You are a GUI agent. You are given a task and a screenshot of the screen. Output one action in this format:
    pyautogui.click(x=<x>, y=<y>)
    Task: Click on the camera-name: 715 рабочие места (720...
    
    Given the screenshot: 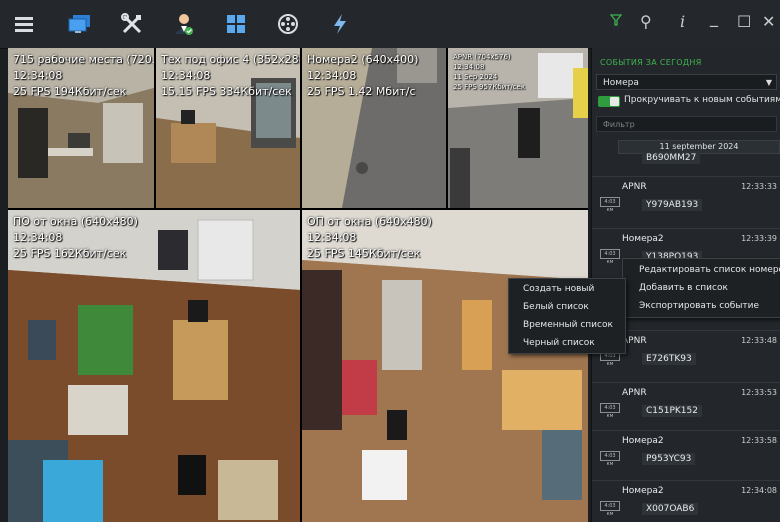 What is the action you would take?
    pyautogui.click(x=83, y=59)
    